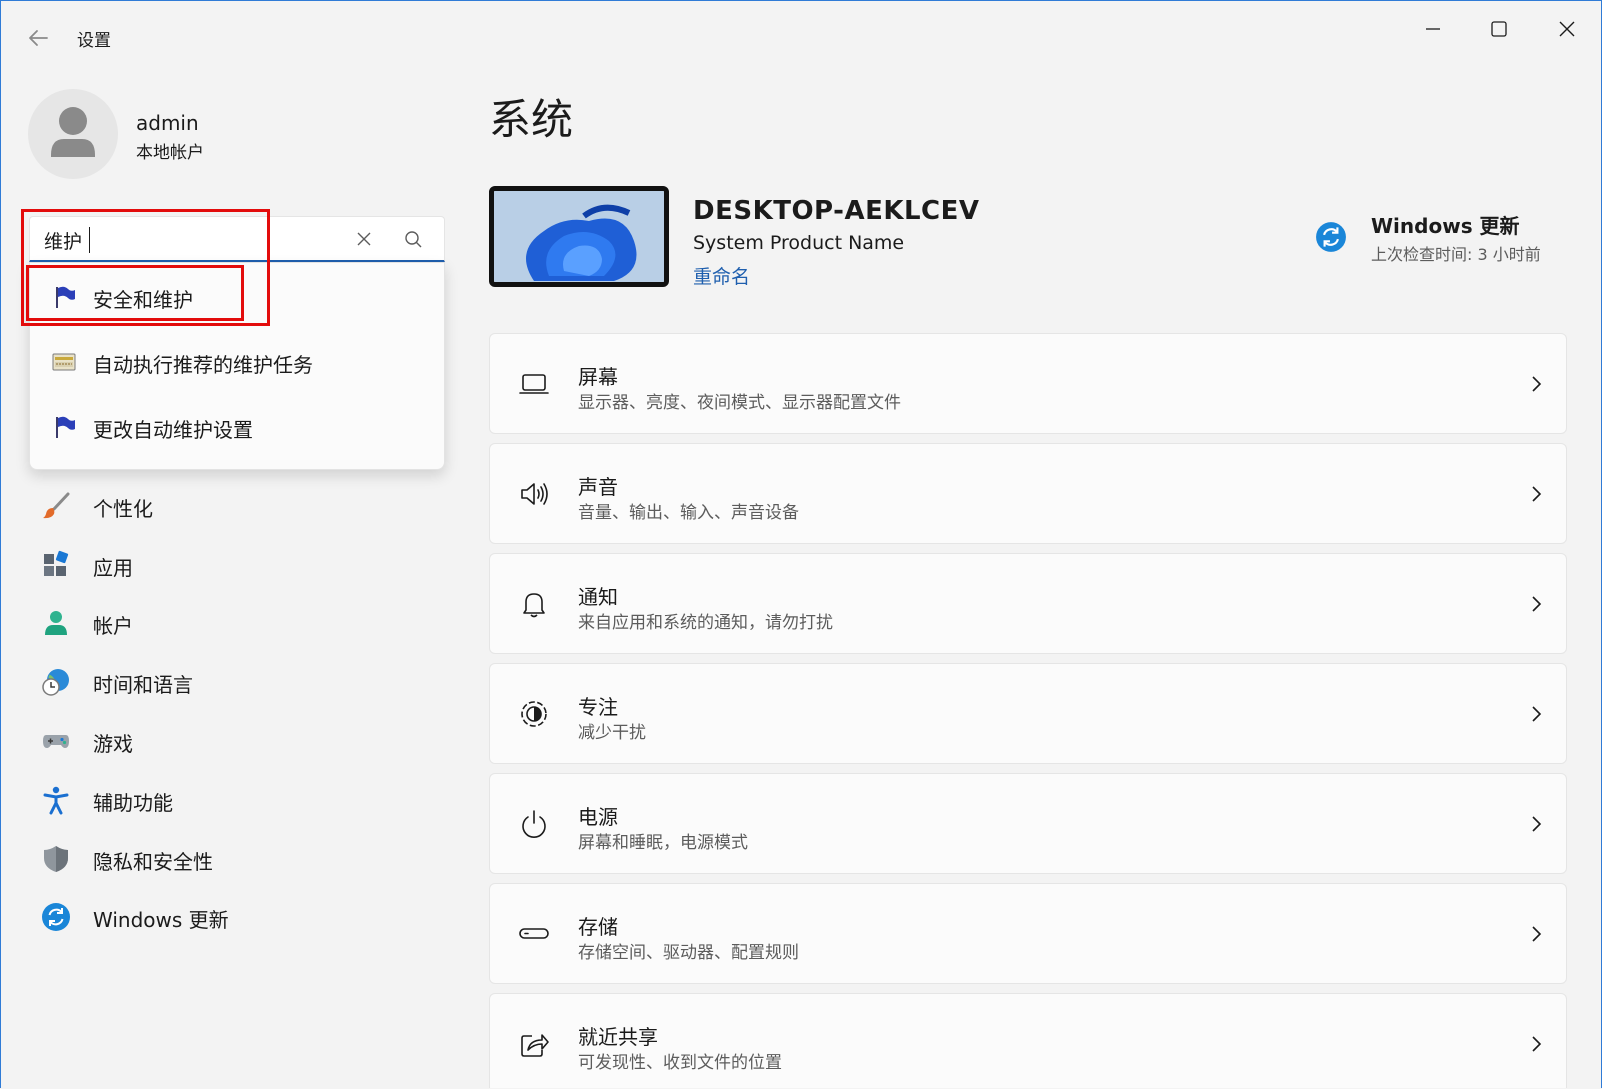 Image resolution: width=1602 pixels, height=1089 pixels. Describe the element at coordinates (1028, 1040) in the screenshot. I see `card-nearby-sharing: 就近共享 可发现性、收到文件的位置` at that location.